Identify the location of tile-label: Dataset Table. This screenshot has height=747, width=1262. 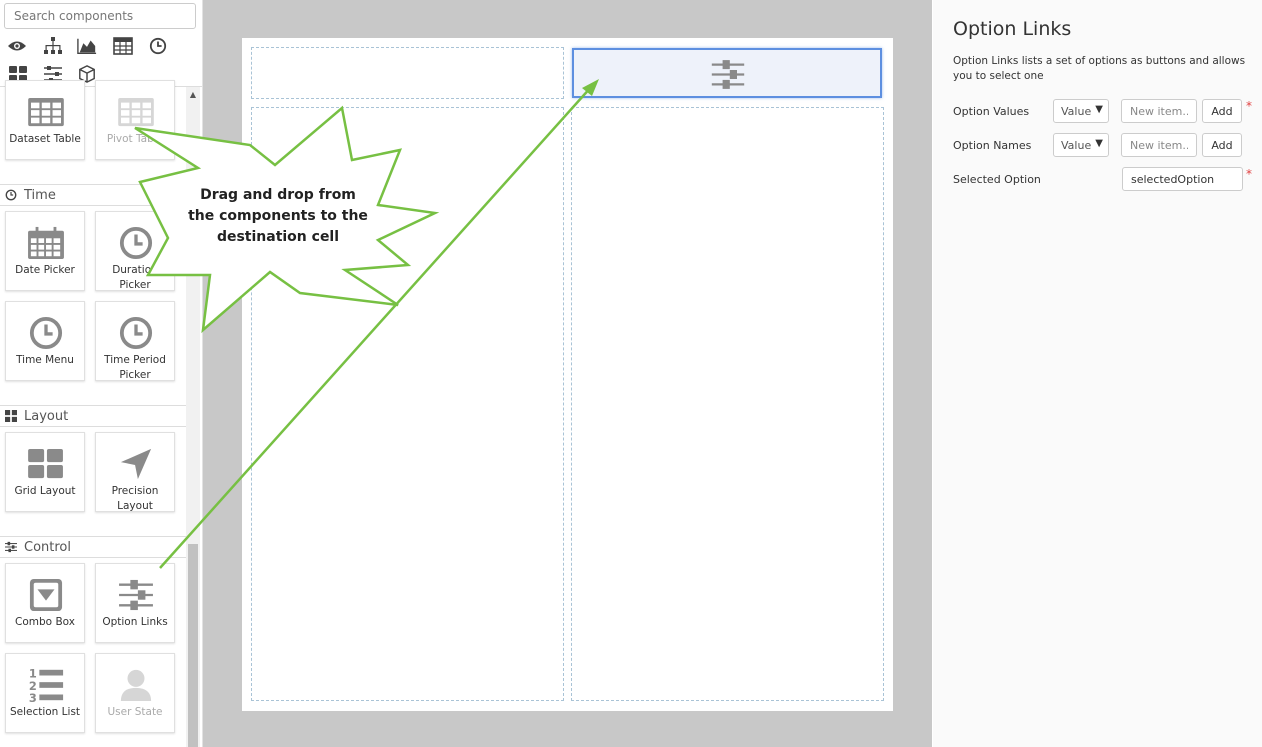
(45, 139).